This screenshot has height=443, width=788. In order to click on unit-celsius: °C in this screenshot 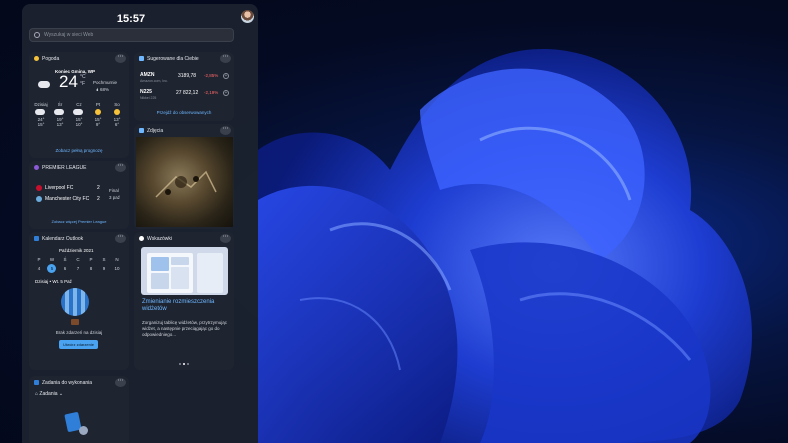, I will do `click(83, 77)`.